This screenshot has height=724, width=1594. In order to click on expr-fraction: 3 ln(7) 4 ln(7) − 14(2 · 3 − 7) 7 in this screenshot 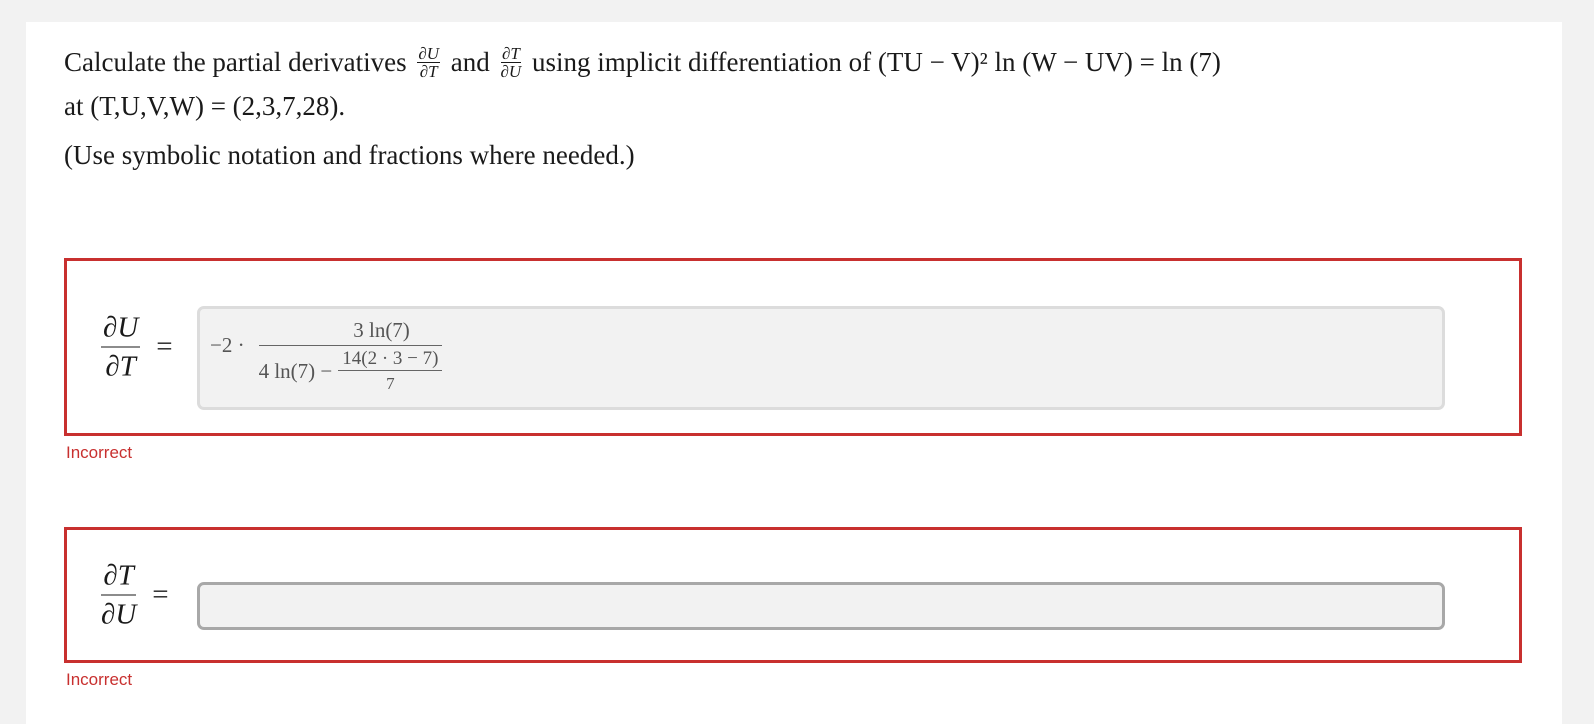, I will do `click(350, 356)`.